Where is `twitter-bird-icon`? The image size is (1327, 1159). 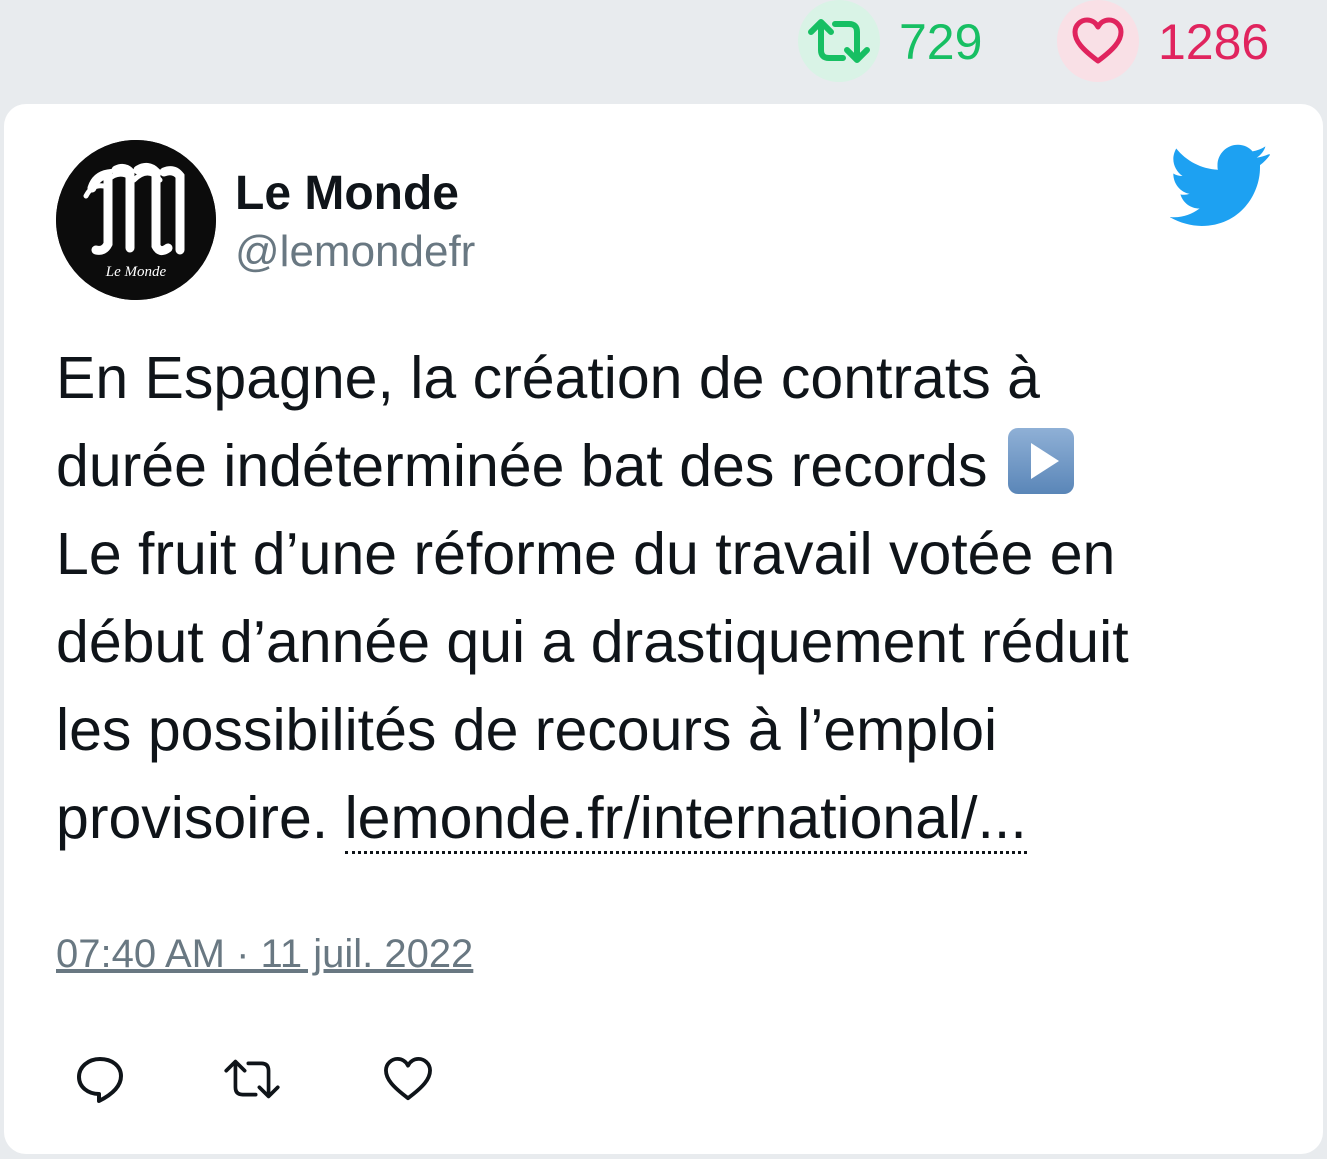 twitter-bird-icon is located at coordinates (1220, 186).